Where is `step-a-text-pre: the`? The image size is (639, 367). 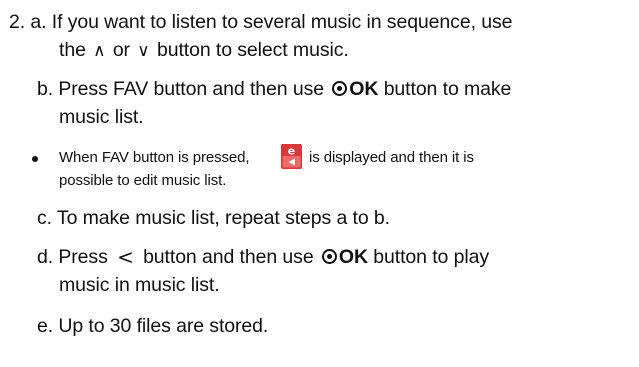 step-a-text-pre: the is located at coordinates (72, 50).